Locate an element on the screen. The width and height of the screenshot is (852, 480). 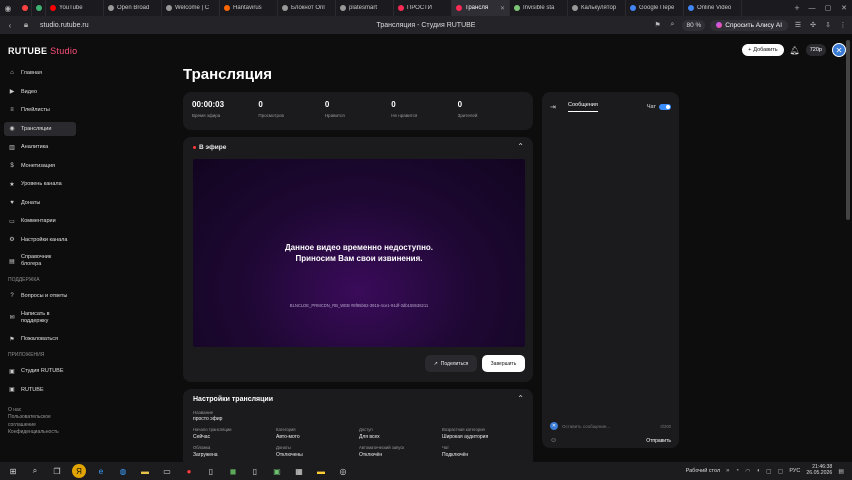
browser-tab: Блокнот Onl is located at coordinates (307, 8).